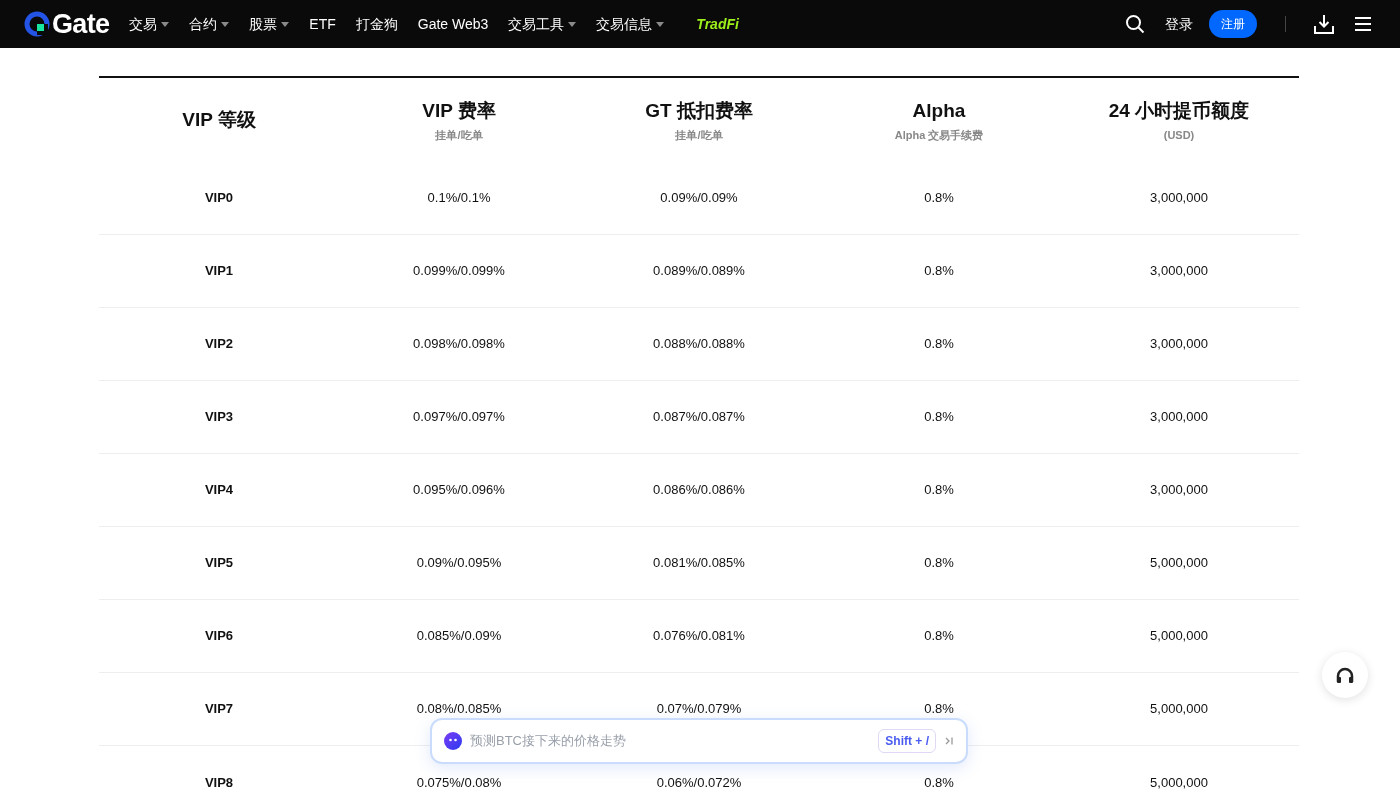 The width and height of the screenshot is (1400, 800). I want to click on table-cell-text: VIP3, so click(219, 417).